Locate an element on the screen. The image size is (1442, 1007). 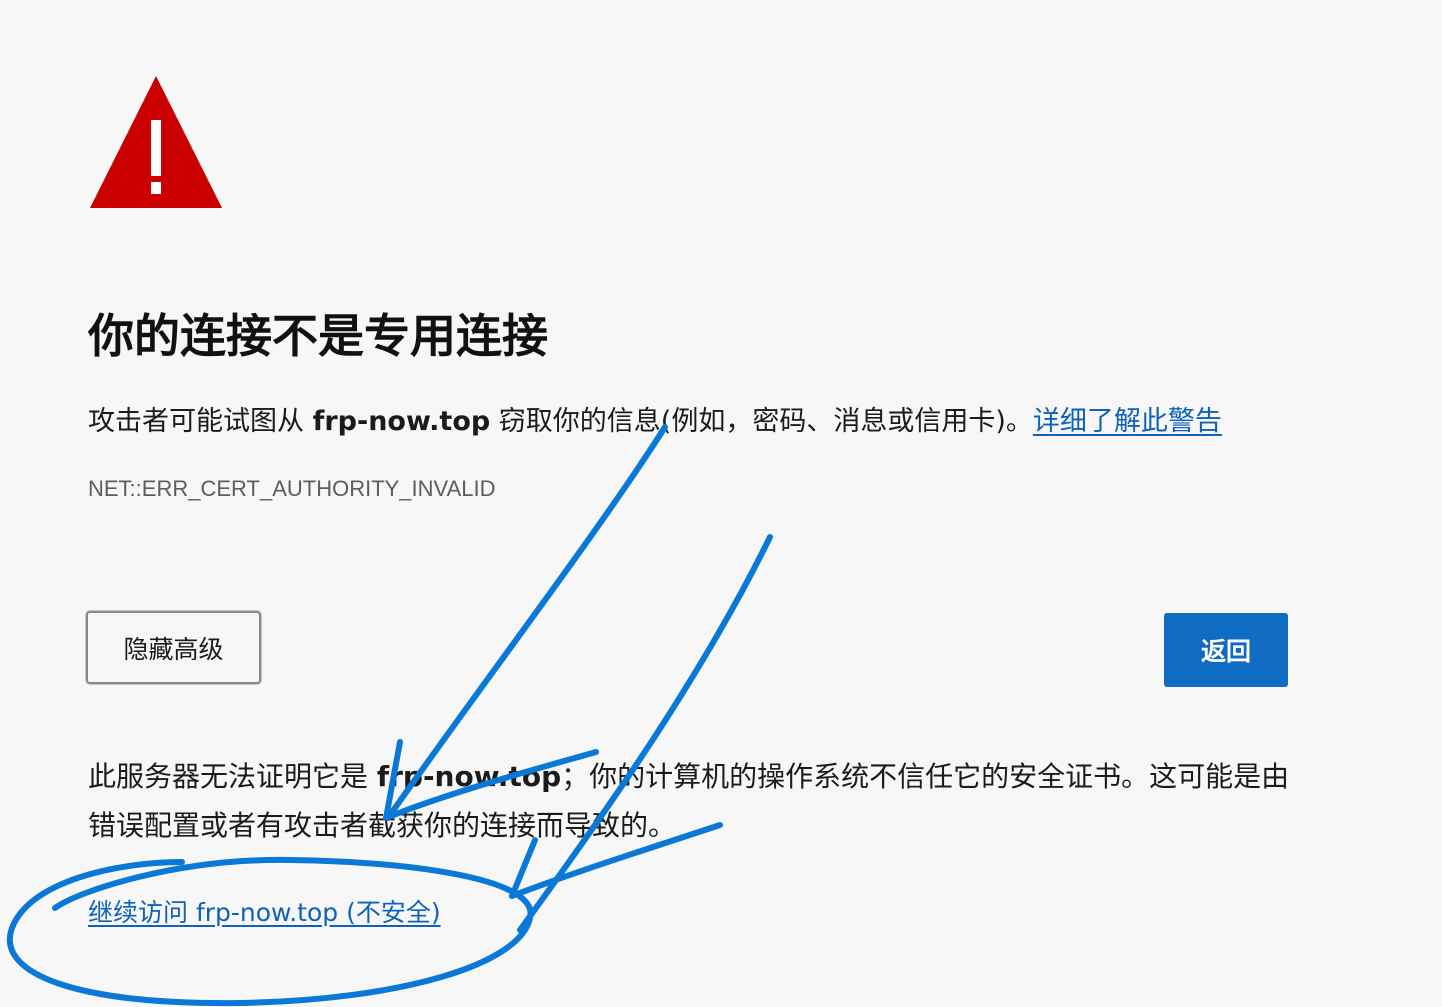
description-suffix: 窃取你的信息(例如，密码、消息或信用卡)。 is located at coordinates (761, 421).